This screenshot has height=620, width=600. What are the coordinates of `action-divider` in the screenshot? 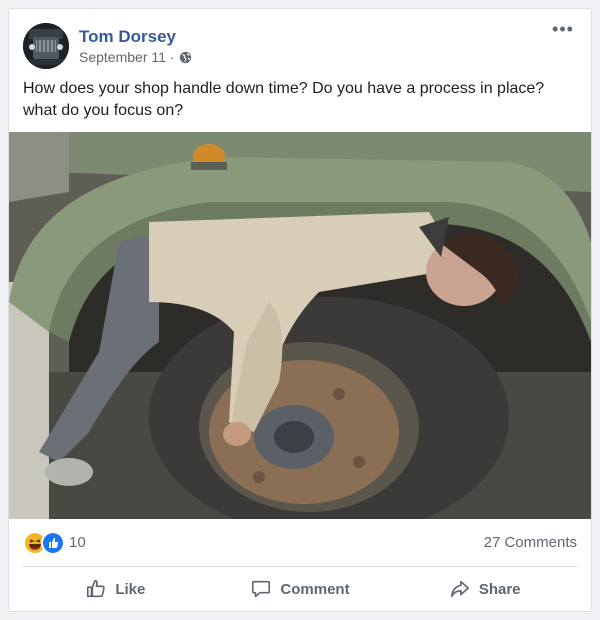 It's located at (300, 566).